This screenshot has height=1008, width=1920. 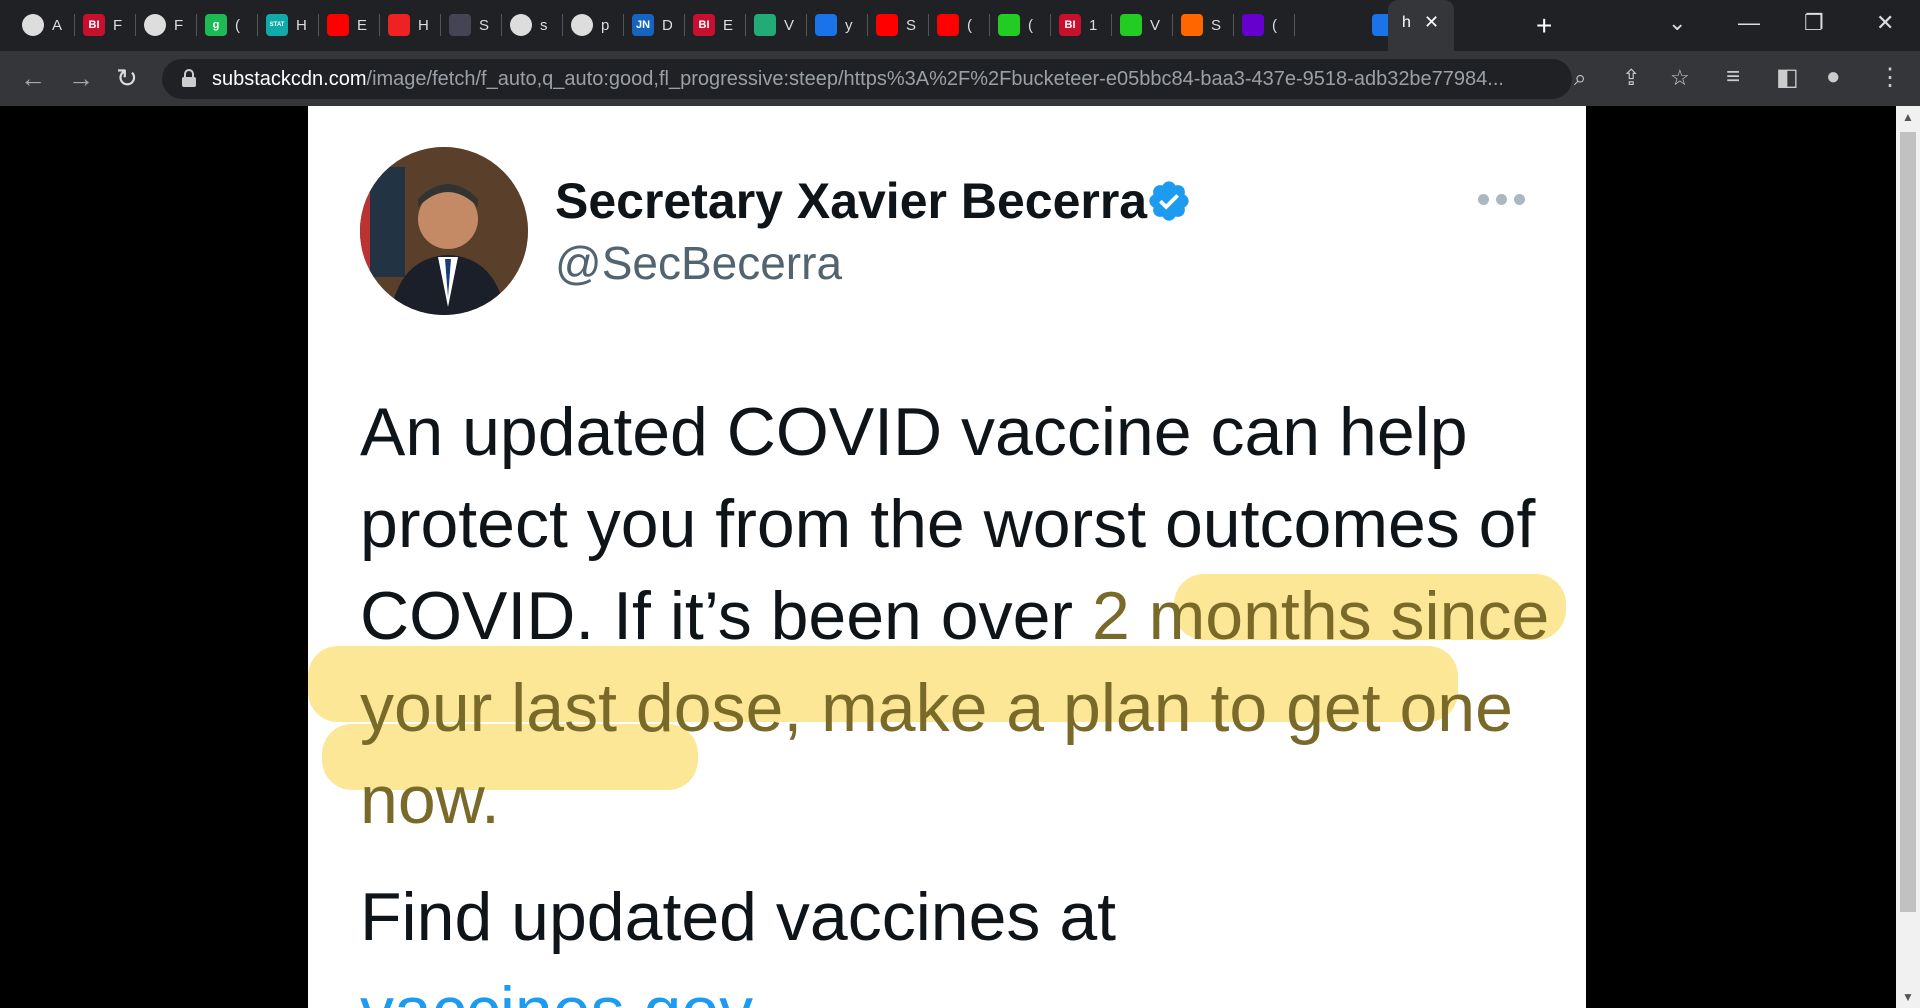 I want to click on more-options-icon, so click(x=1501, y=199).